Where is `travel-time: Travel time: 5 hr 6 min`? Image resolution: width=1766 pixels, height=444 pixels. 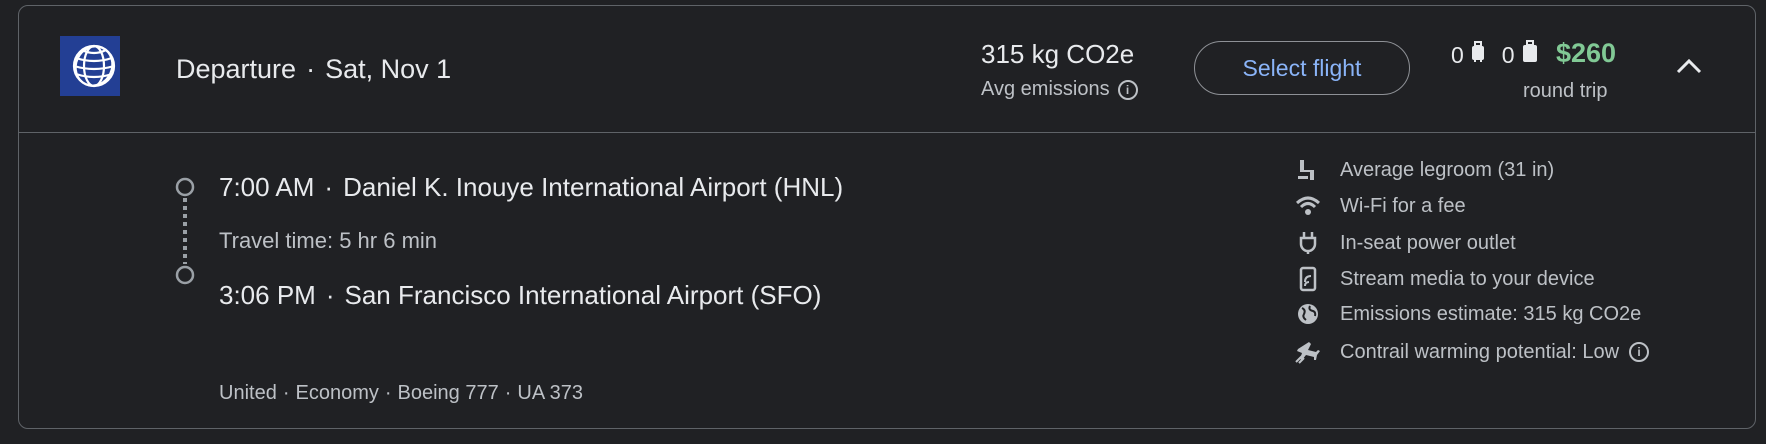
travel-time: Travel time: 5 hr 6 min is located at coordinates (328, 240).